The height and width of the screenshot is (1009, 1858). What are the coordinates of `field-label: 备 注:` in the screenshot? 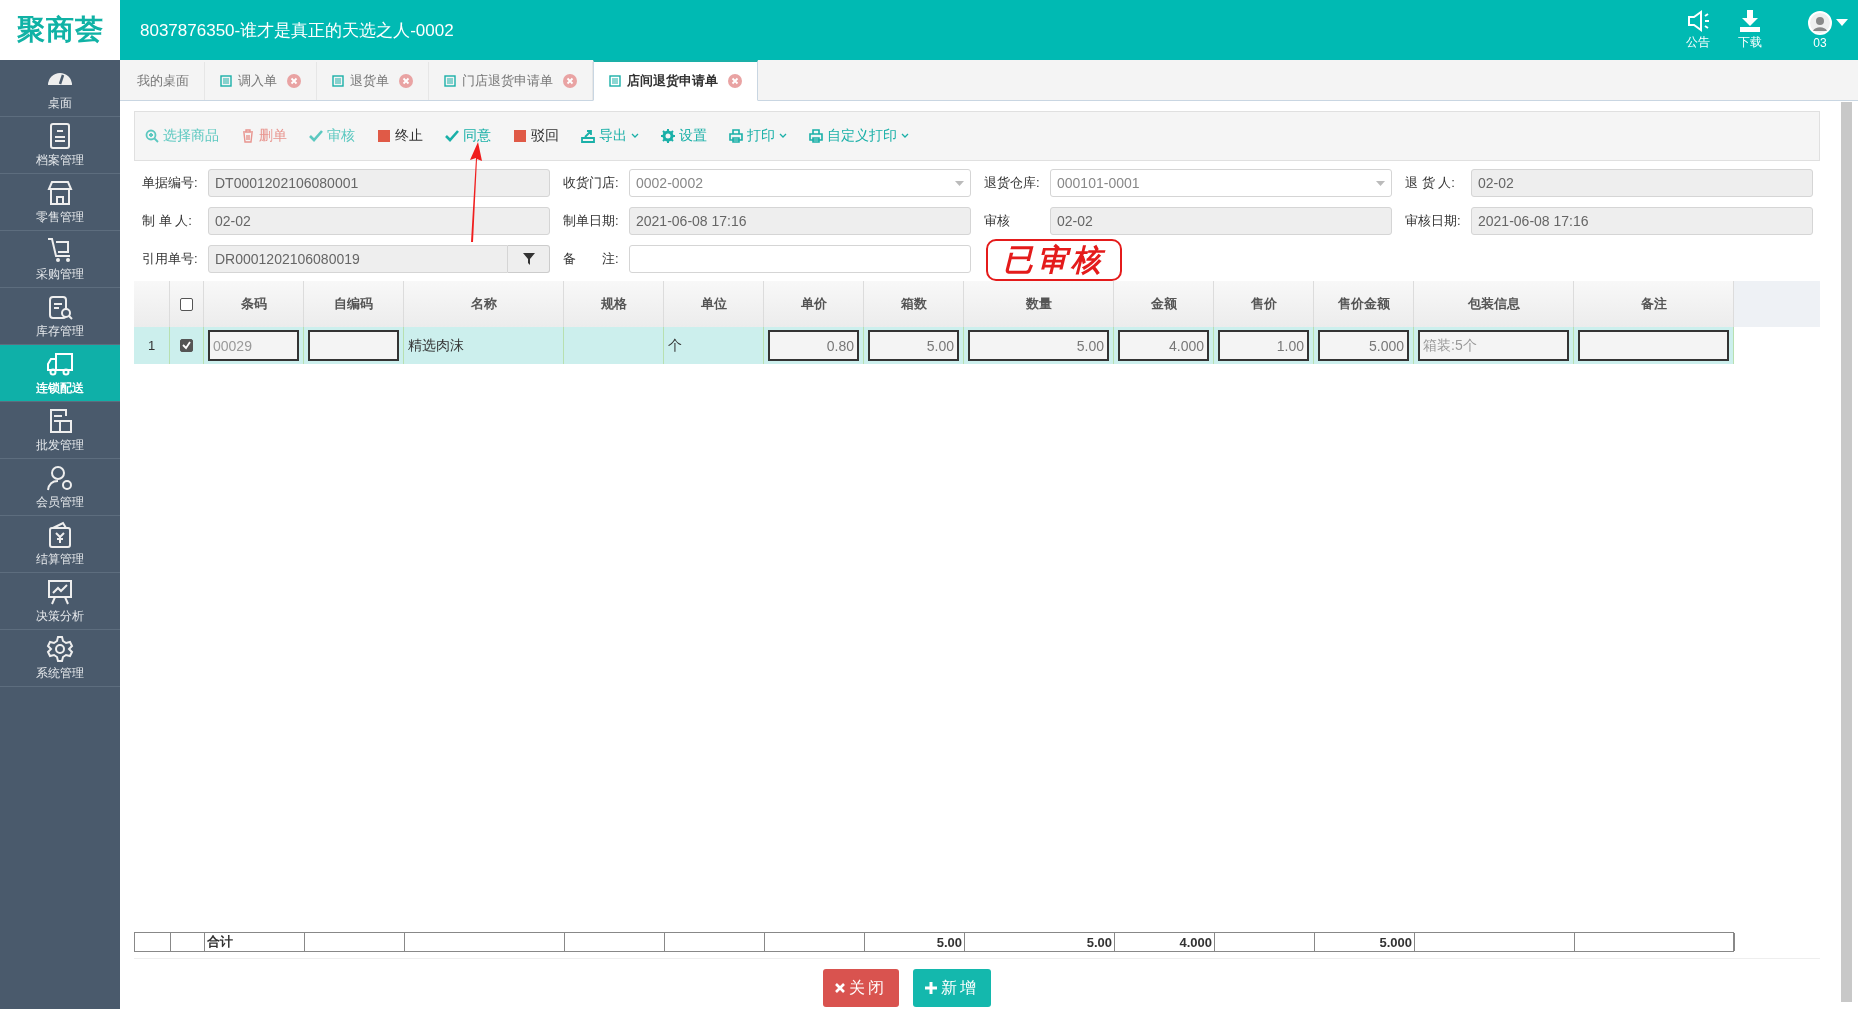 It's located at (591, 259).